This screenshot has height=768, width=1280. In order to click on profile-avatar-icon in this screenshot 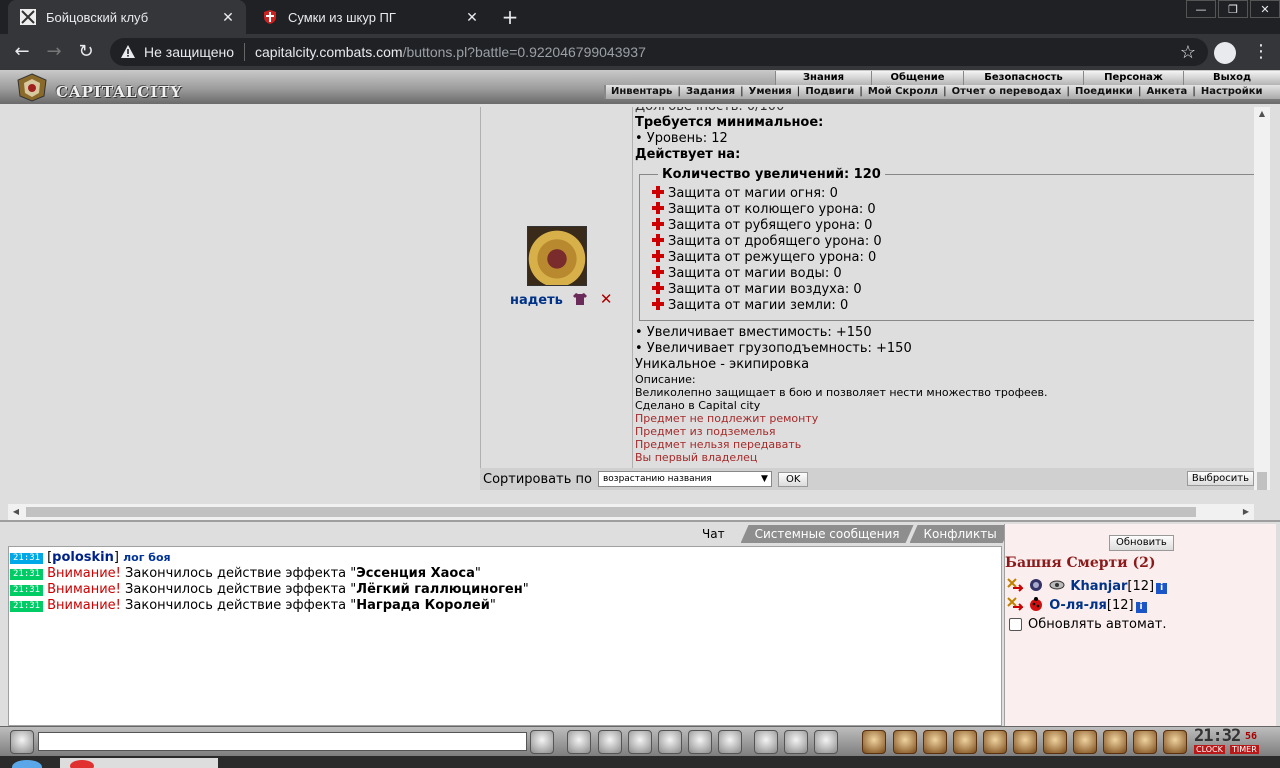, I will do `click(1225, 53)`.